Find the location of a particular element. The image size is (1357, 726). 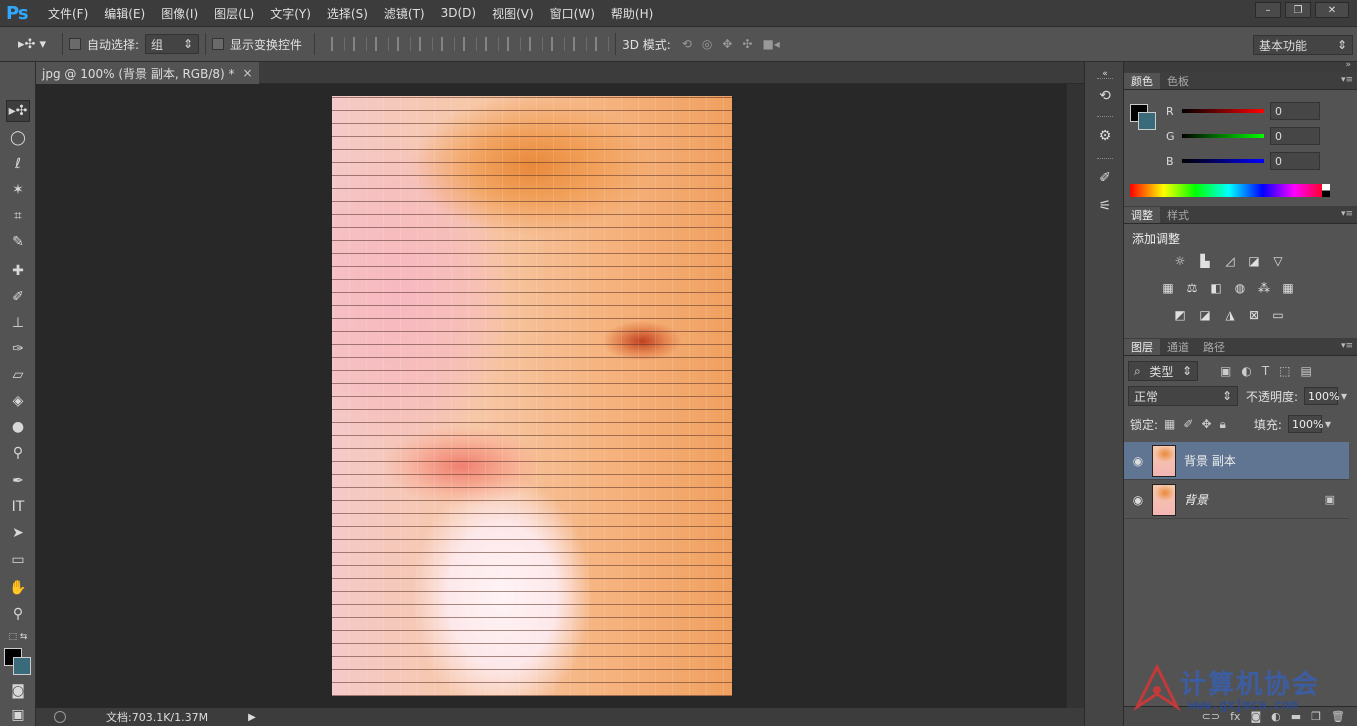

exposure-icon: ◪ is located at coordinates (1254, 261).